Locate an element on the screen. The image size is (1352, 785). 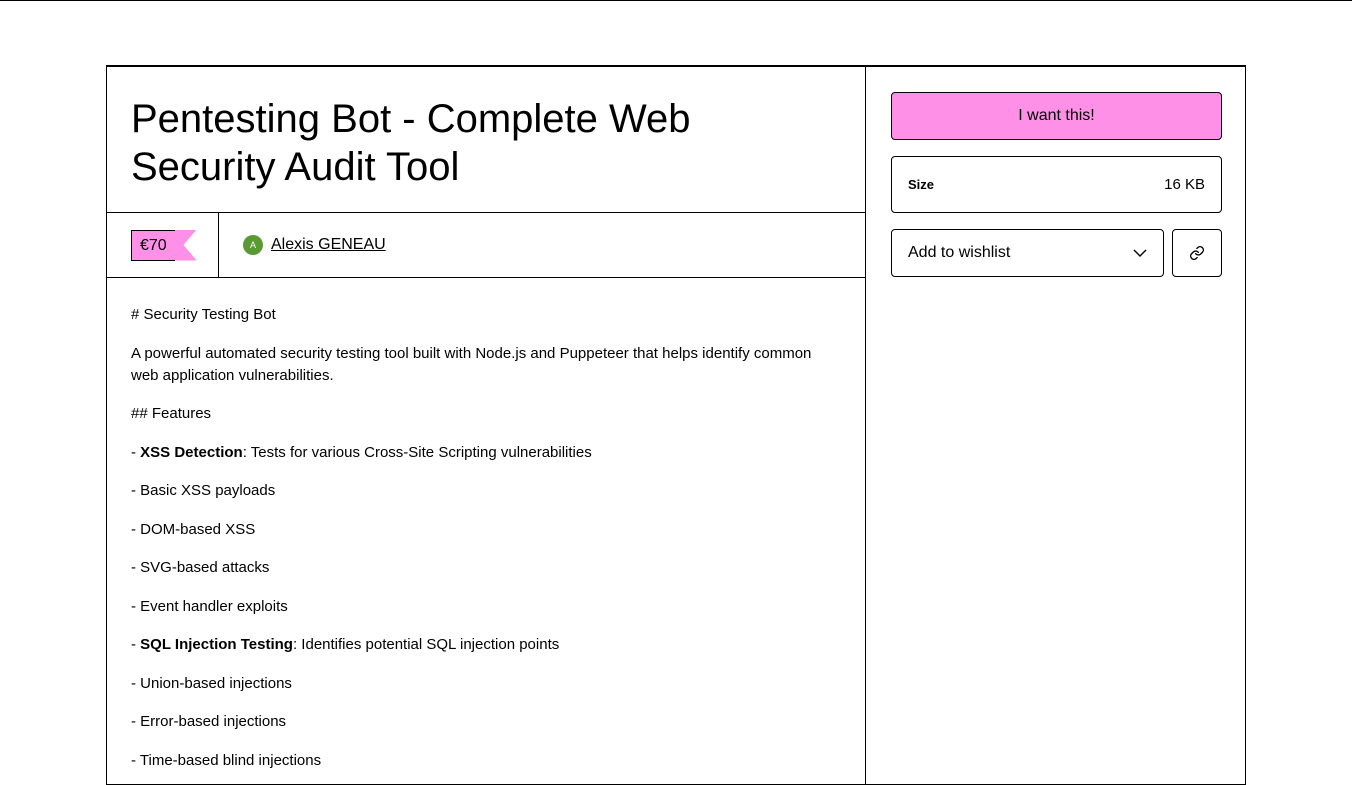
size-label: Size is located at coordinates (921, 184).